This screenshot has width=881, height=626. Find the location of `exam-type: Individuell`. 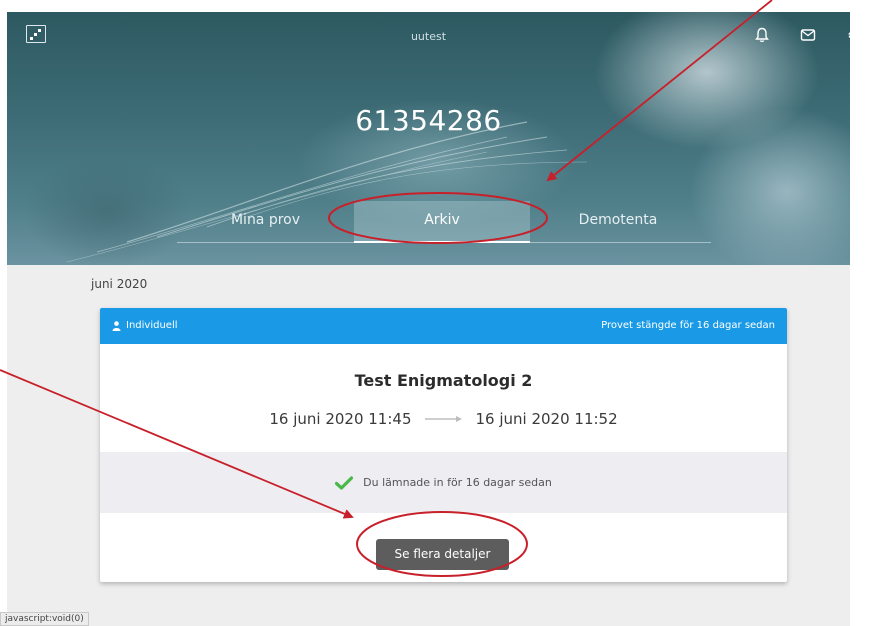

exam-type: Individuell is located at coordinates (145, 325).